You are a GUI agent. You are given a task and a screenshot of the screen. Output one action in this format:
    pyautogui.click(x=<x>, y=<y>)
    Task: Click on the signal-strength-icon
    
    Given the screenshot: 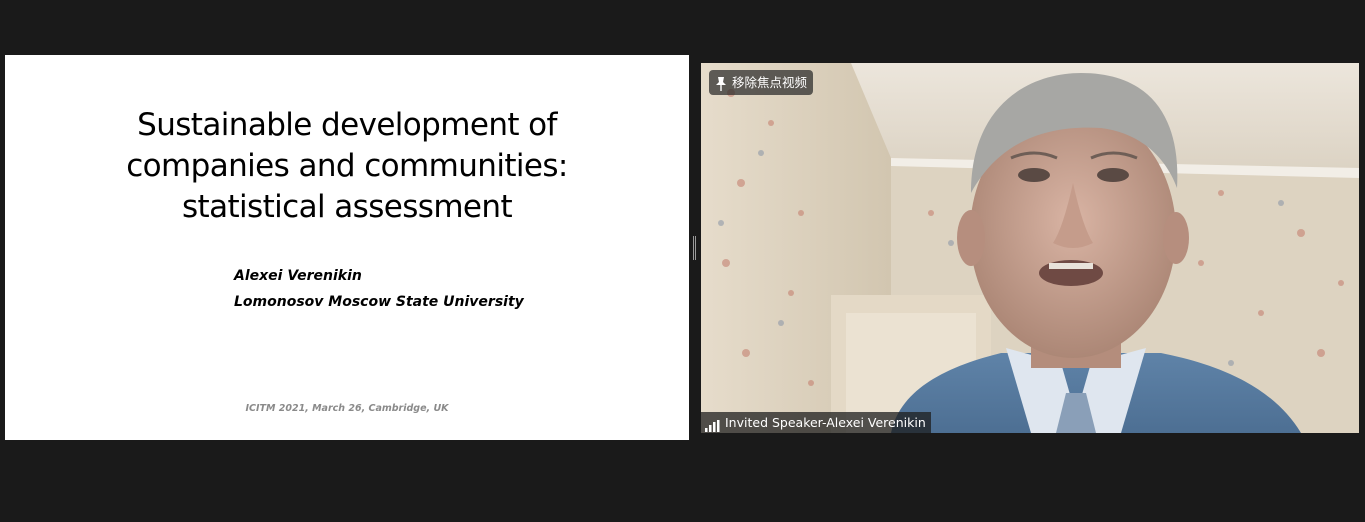 What is the action you would take?
    pyautogui.click(x=713, y=424)
    